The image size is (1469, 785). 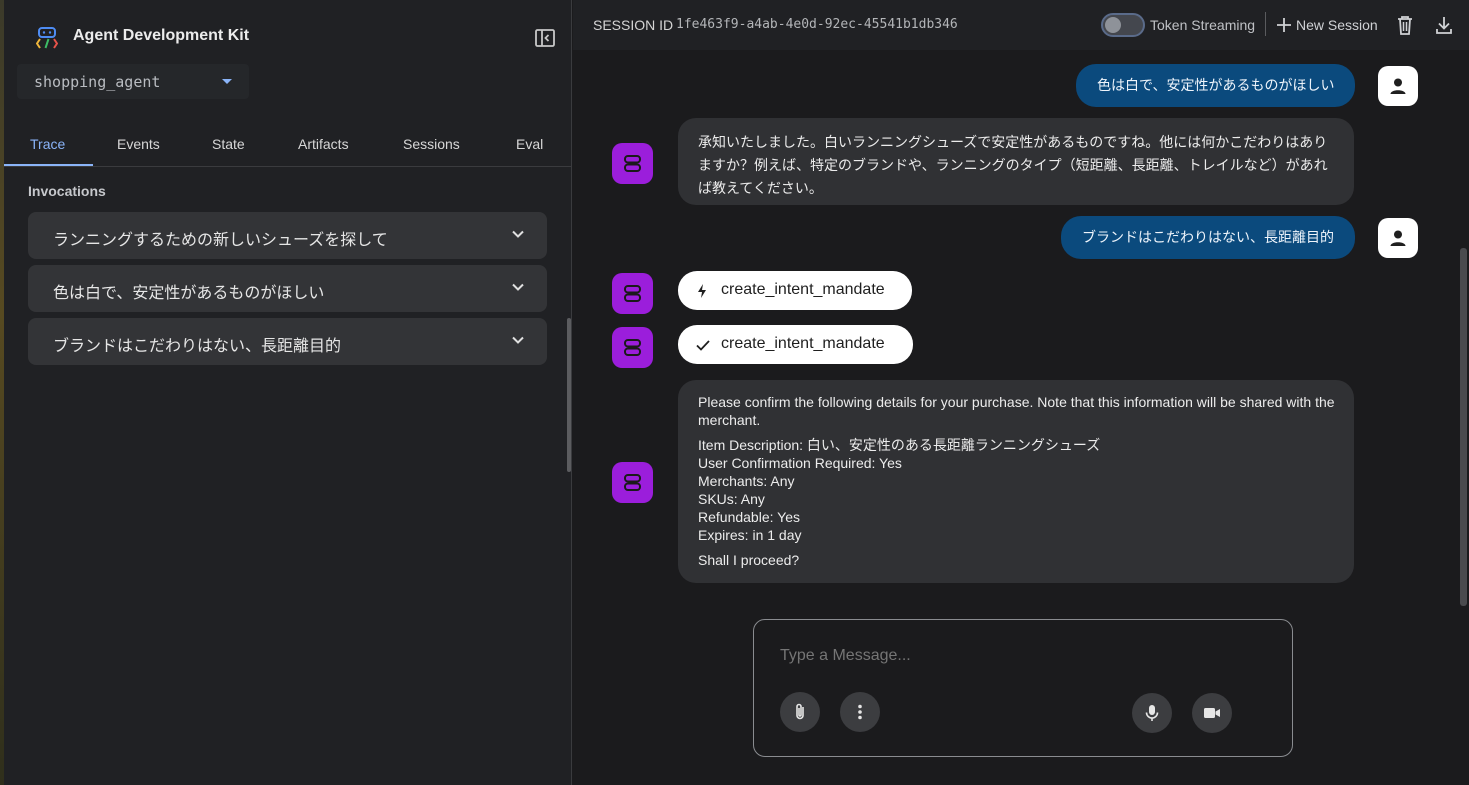 I want to click on dropdown-caret-icon, so click(x=227, y=81).